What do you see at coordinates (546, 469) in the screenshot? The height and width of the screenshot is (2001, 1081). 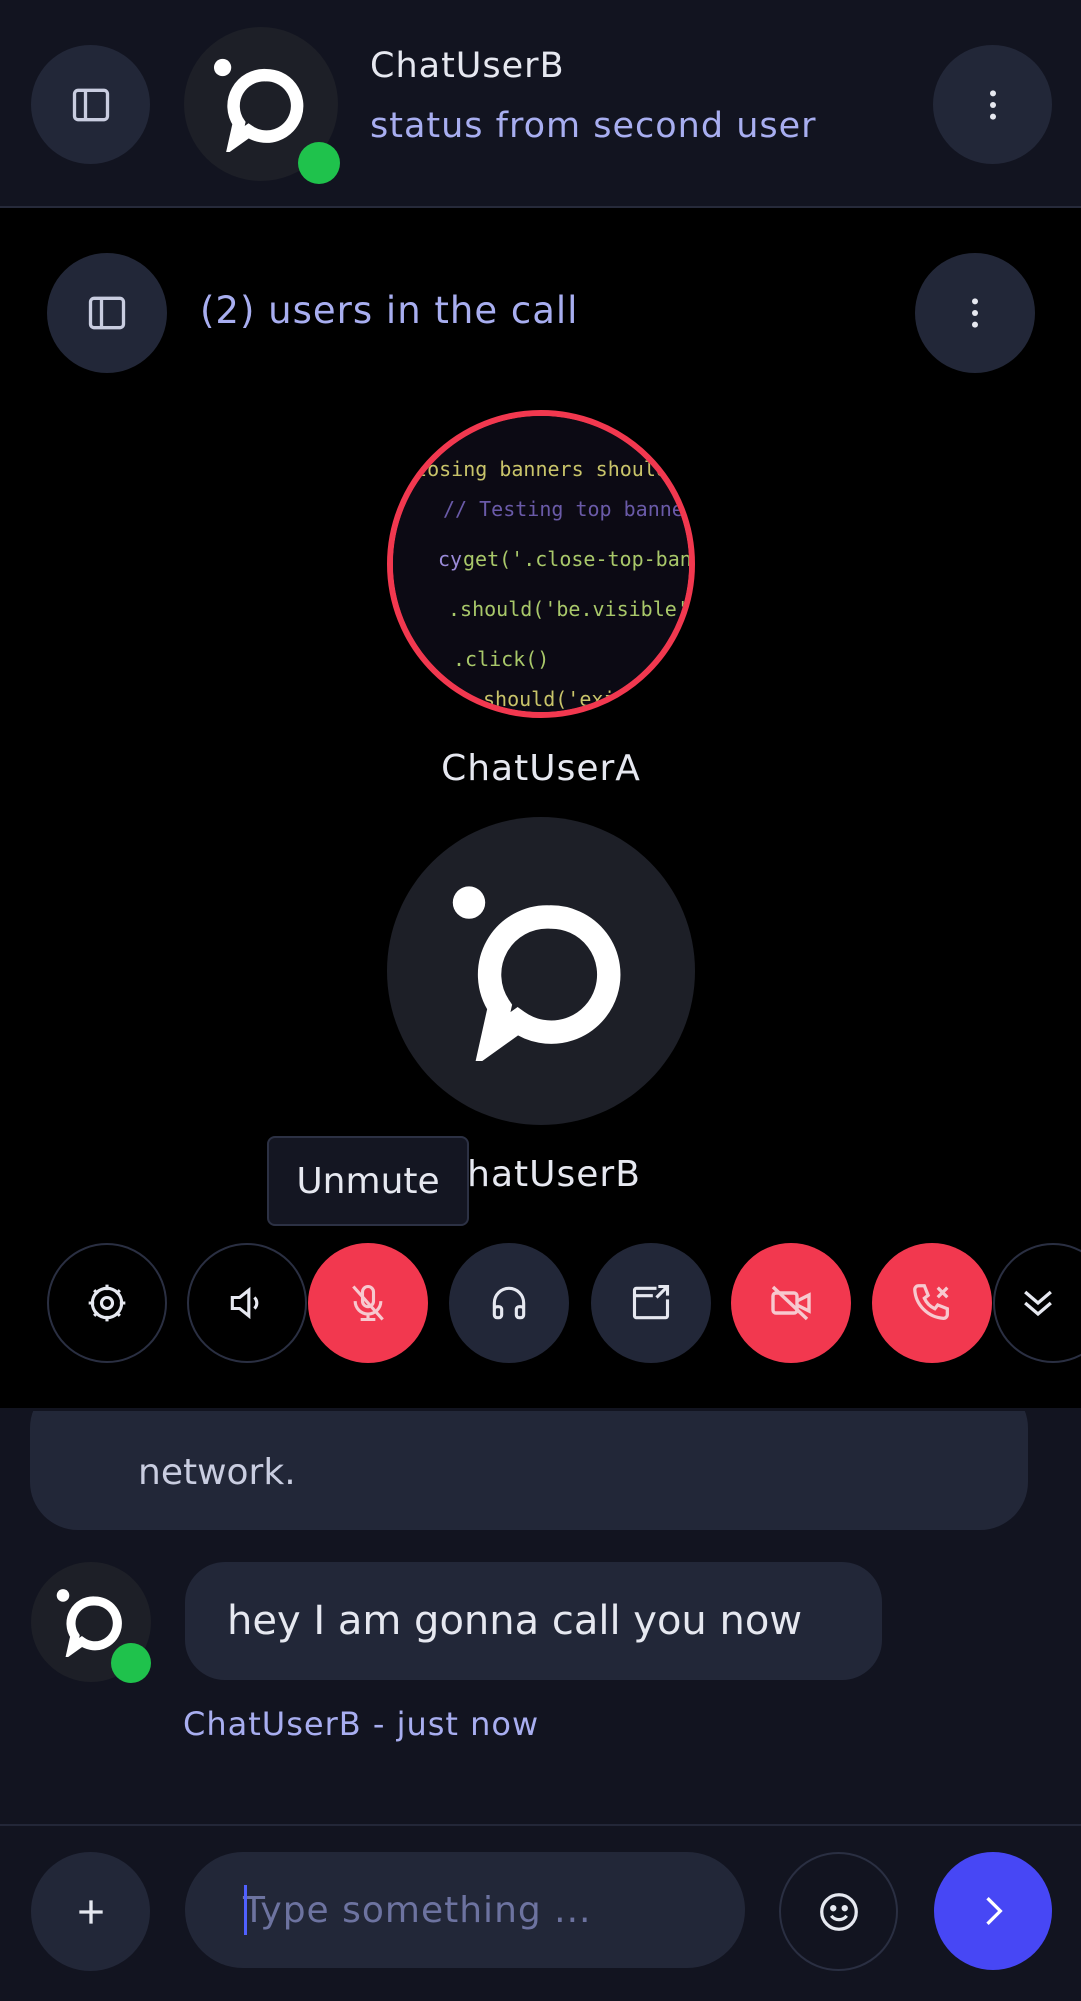 I see `svg-text:closing banners should close b: closing banners should close banners` at bounding box center [546, 469].